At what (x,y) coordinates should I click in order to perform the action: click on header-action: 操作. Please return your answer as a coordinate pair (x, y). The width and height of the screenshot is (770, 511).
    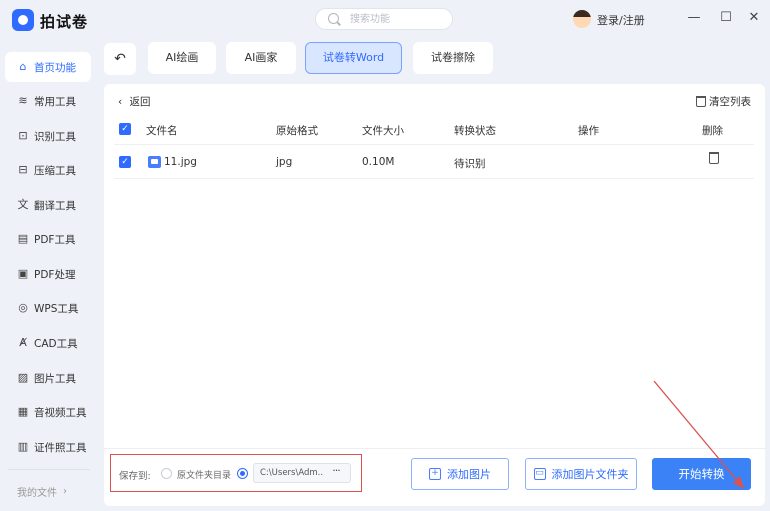
    Looking at the image, I should click on (588, 131).